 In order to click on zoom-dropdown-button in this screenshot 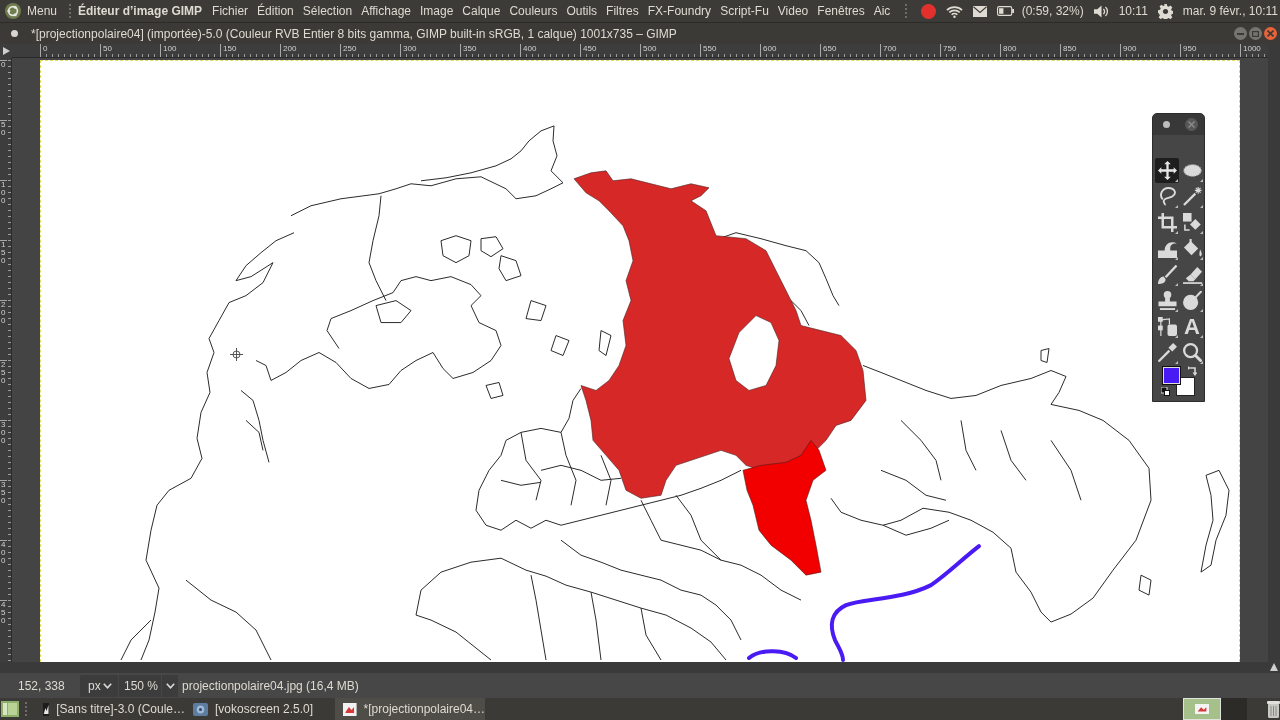, I will do `click(170, 685)`.